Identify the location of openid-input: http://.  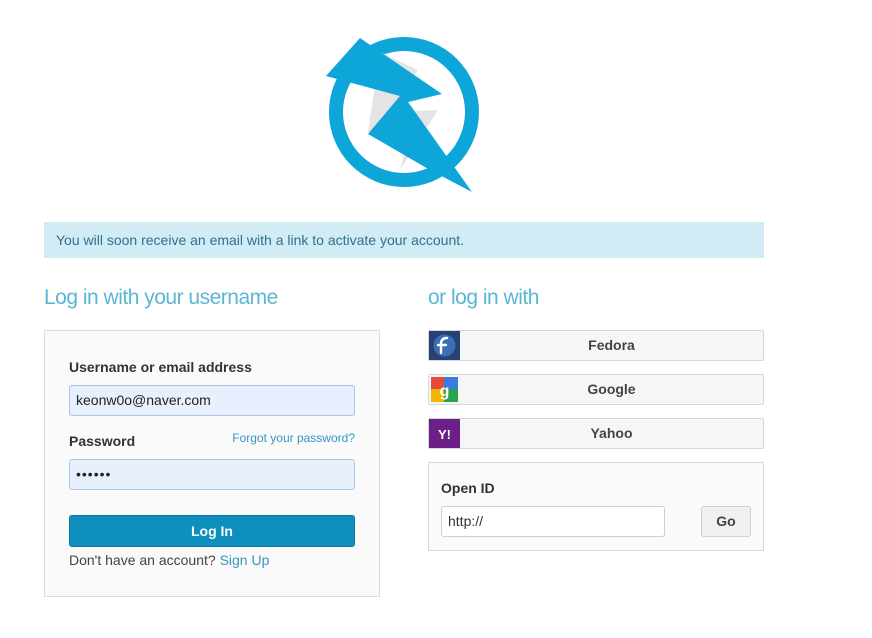
(553, 521).